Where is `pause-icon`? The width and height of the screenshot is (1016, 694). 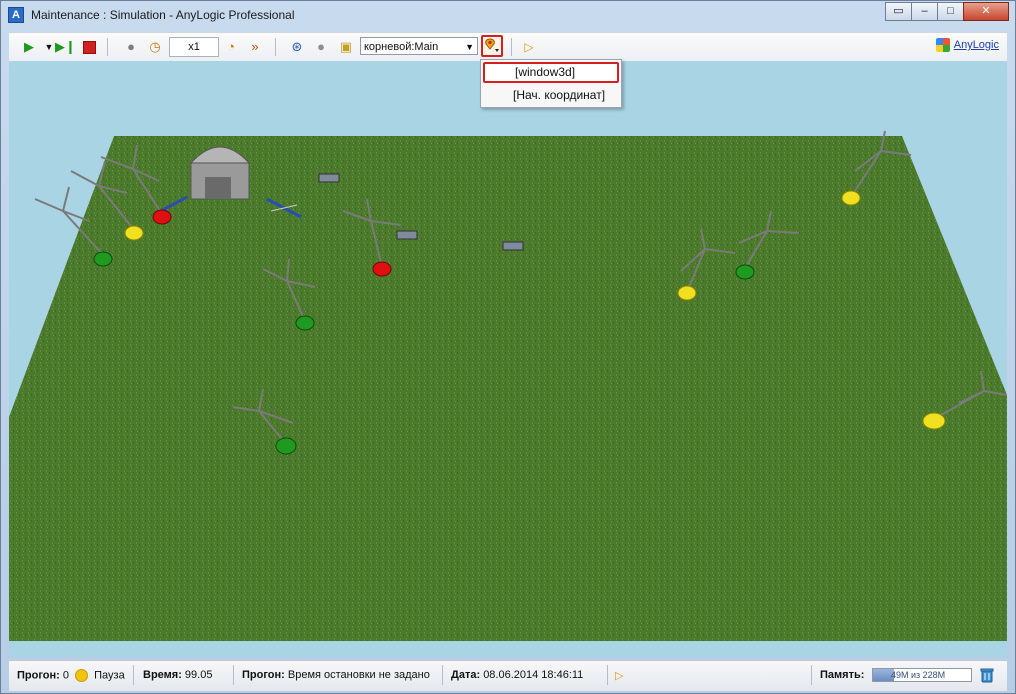 pause-icon is located at coordinates (82, 675).